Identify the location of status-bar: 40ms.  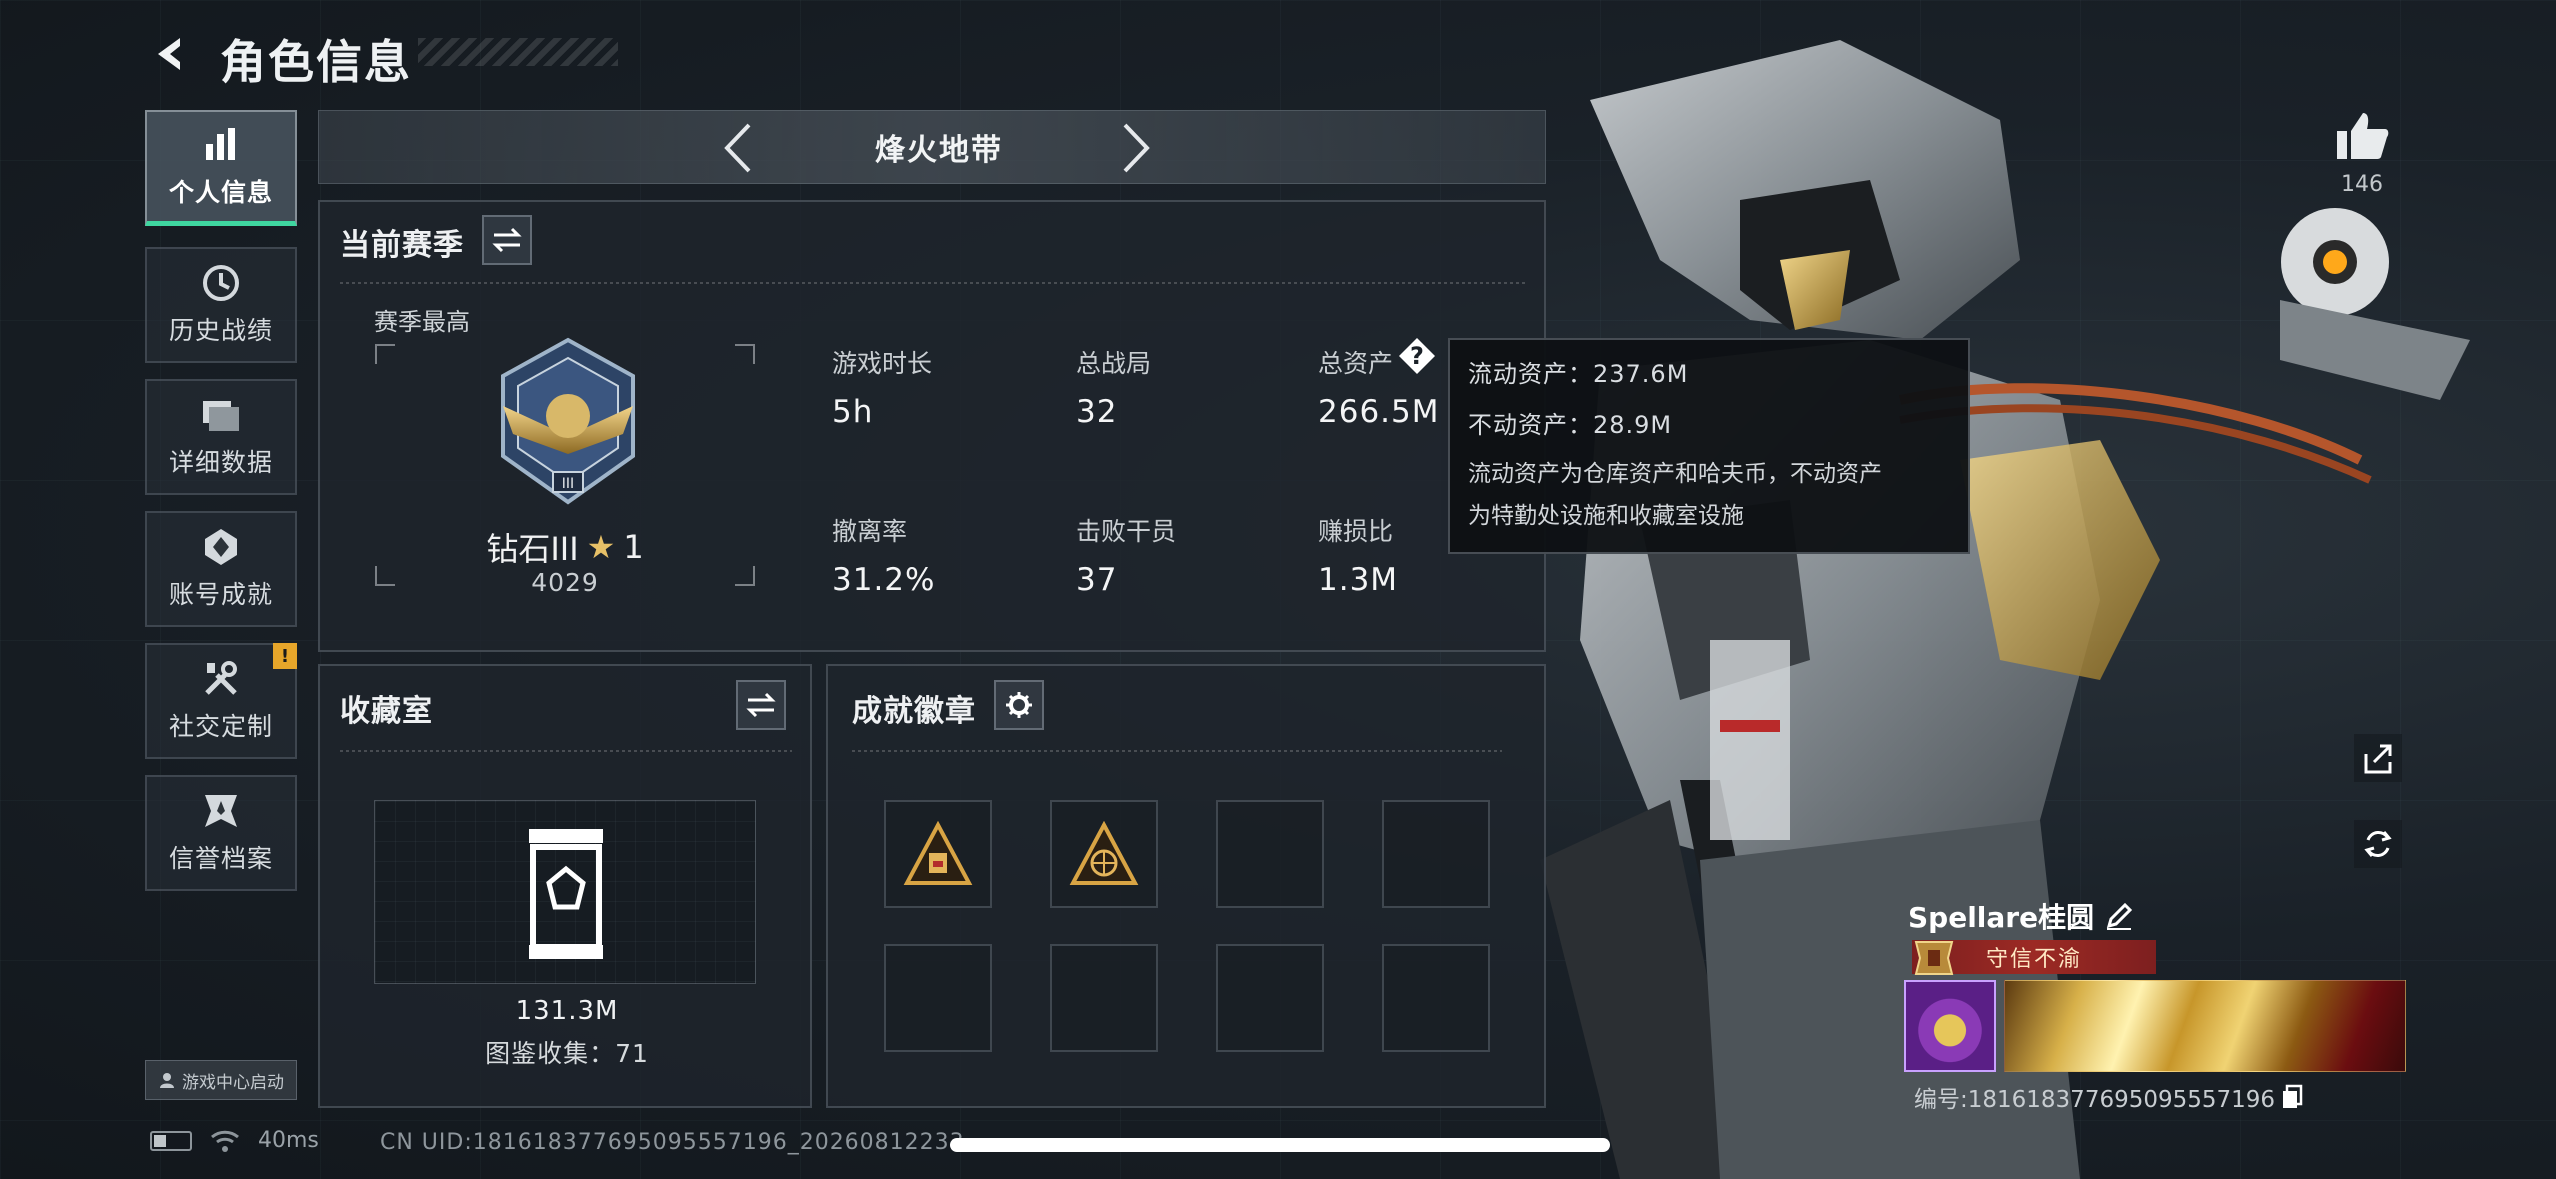
(234, 1140).